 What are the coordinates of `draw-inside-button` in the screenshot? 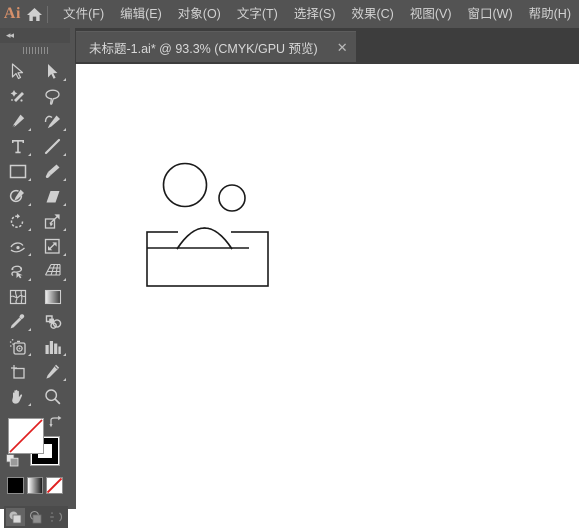 It's located at (55, 517).